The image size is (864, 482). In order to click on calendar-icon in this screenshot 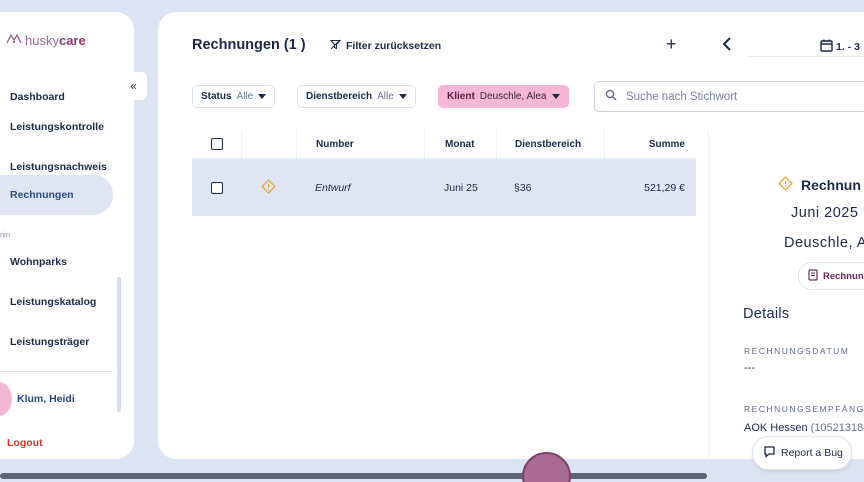, I will do `click(826, 47)`.